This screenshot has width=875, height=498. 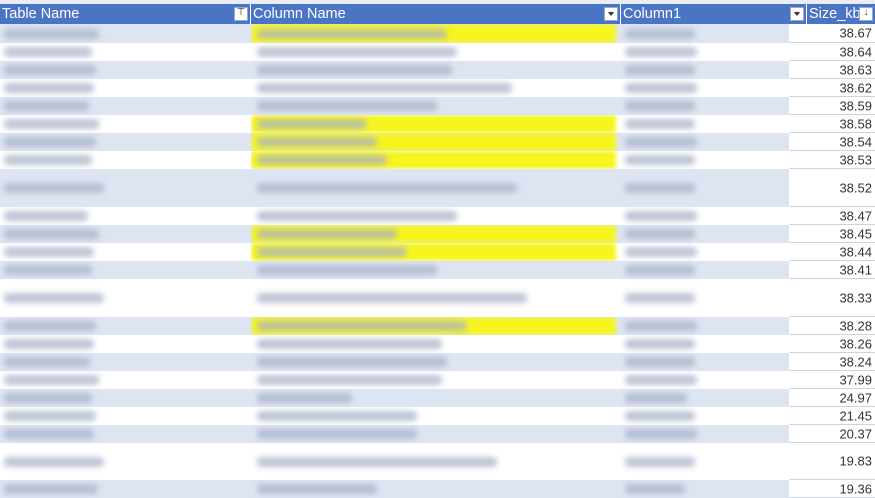 What do you see at coordinates (832, 142) in the screenshot?
I see `cell-size-kb: 38.54` at bounding box center [832, 142].